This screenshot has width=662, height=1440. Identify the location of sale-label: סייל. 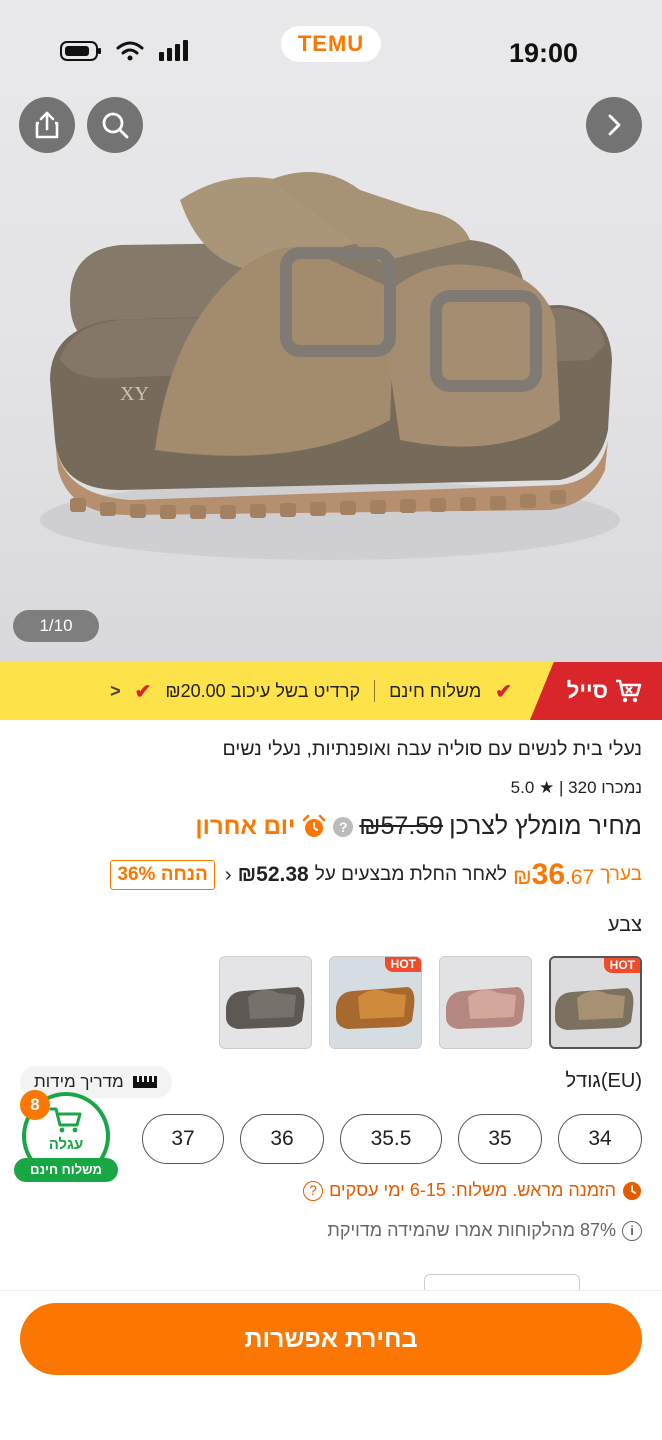
(587, 690).